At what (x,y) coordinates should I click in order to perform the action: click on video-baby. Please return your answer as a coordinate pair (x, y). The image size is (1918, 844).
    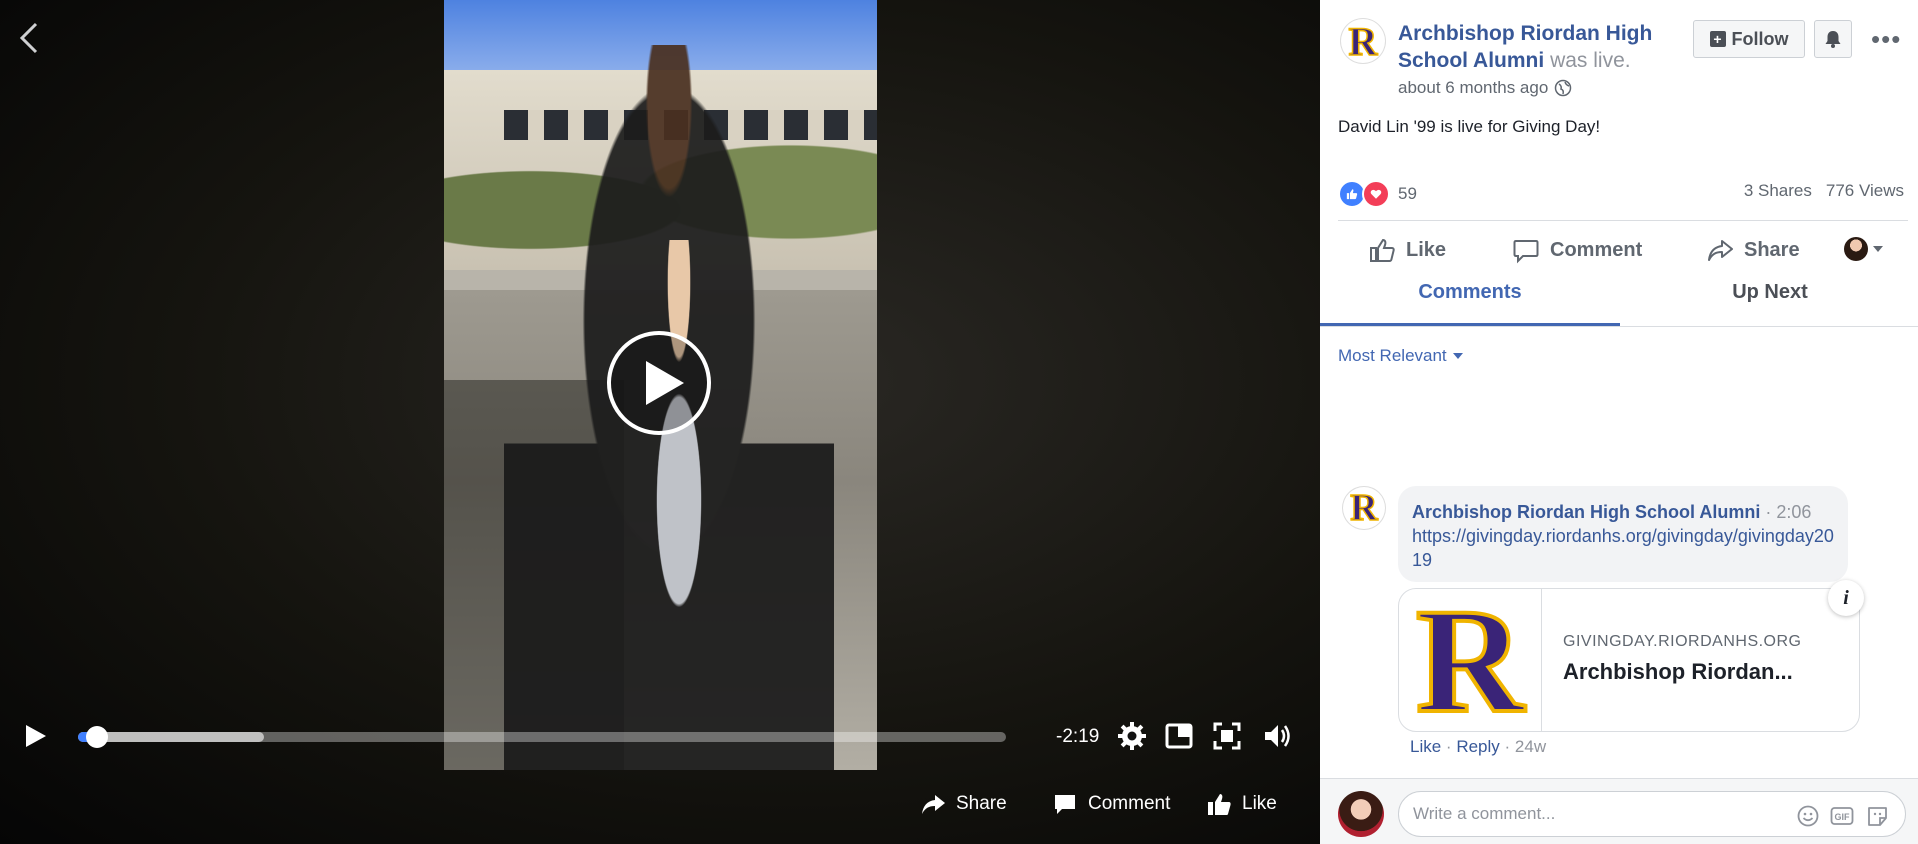
    Looking at the image, I should click on (679, 450).